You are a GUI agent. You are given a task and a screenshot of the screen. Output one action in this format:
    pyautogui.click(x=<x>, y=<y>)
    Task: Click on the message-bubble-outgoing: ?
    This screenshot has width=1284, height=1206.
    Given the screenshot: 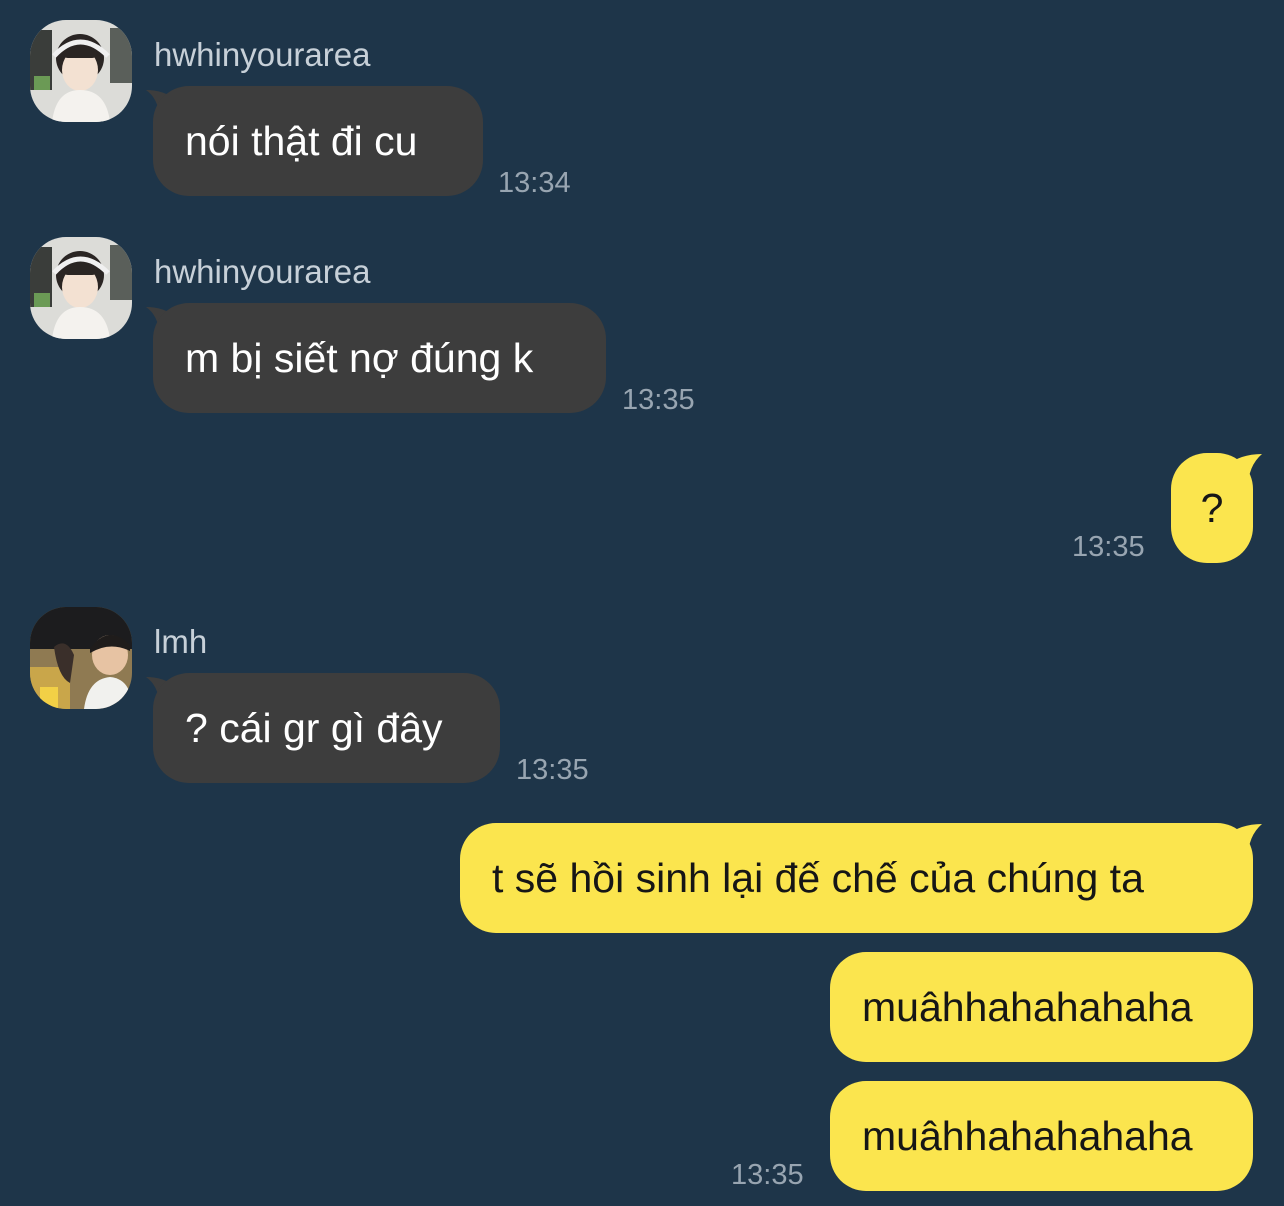 What is the action you would take?
    pyautogui.click(x=1212, y=508)
    